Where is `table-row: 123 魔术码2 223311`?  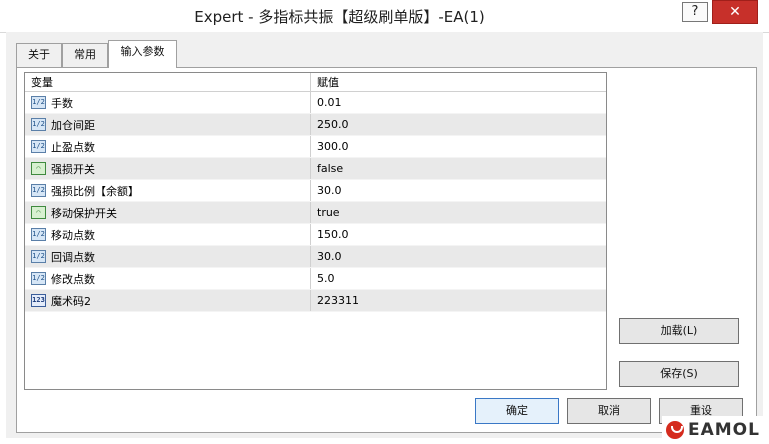
table-row: 123 魔术码2 223311 is located at coordinates (315, 301).